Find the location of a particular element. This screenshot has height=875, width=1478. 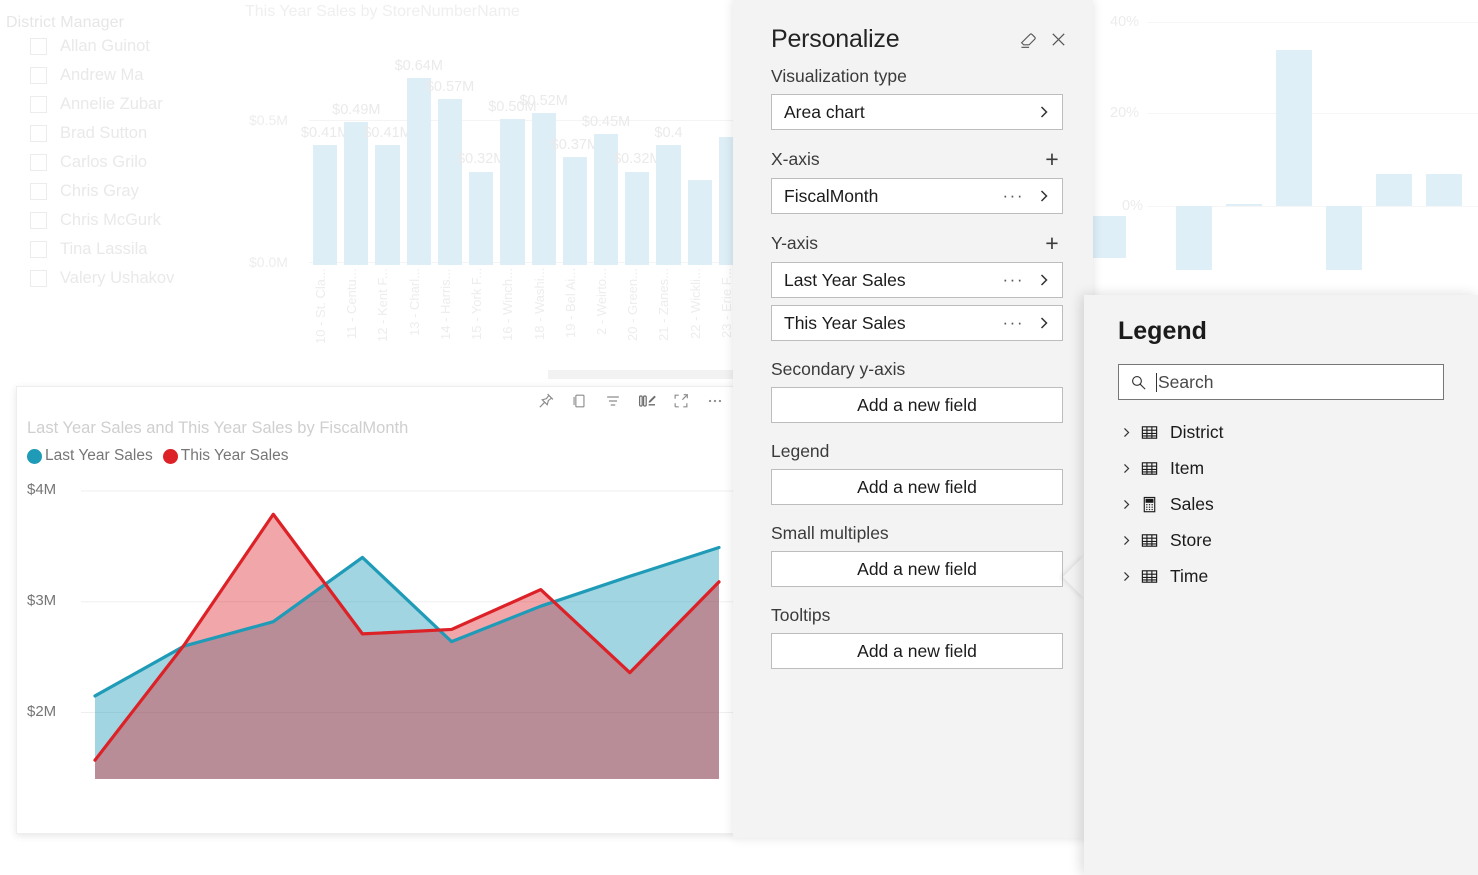

focus-icon is located at coordinates (681, 401).